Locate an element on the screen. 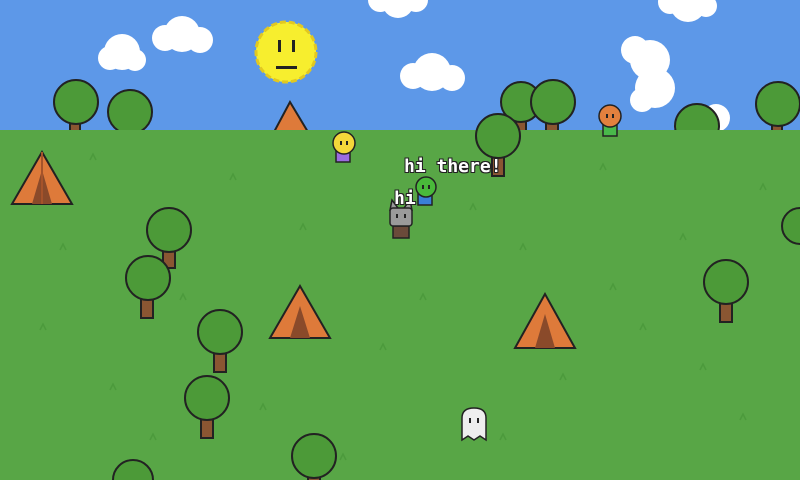 The image size is (800, 480). chat-bubble: hi there! is located at coordinates (453, 166).